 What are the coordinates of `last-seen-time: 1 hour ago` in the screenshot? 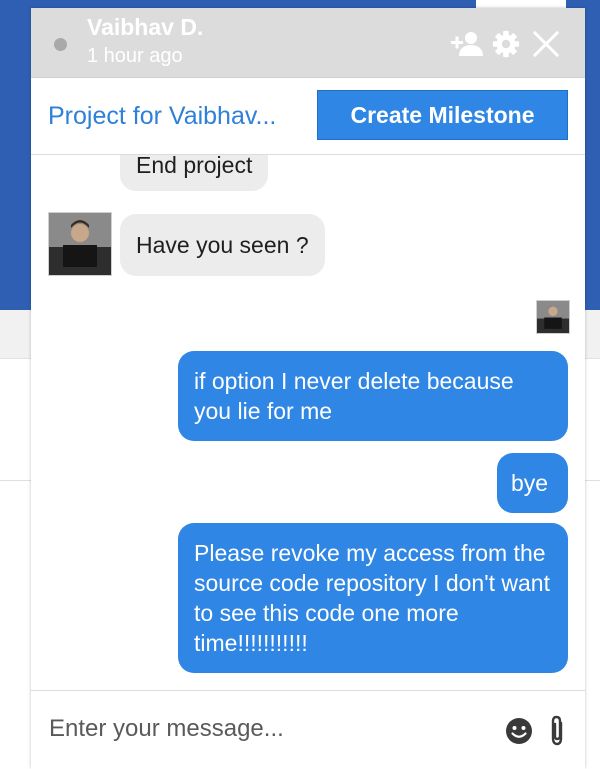 It's located at (135, 56).